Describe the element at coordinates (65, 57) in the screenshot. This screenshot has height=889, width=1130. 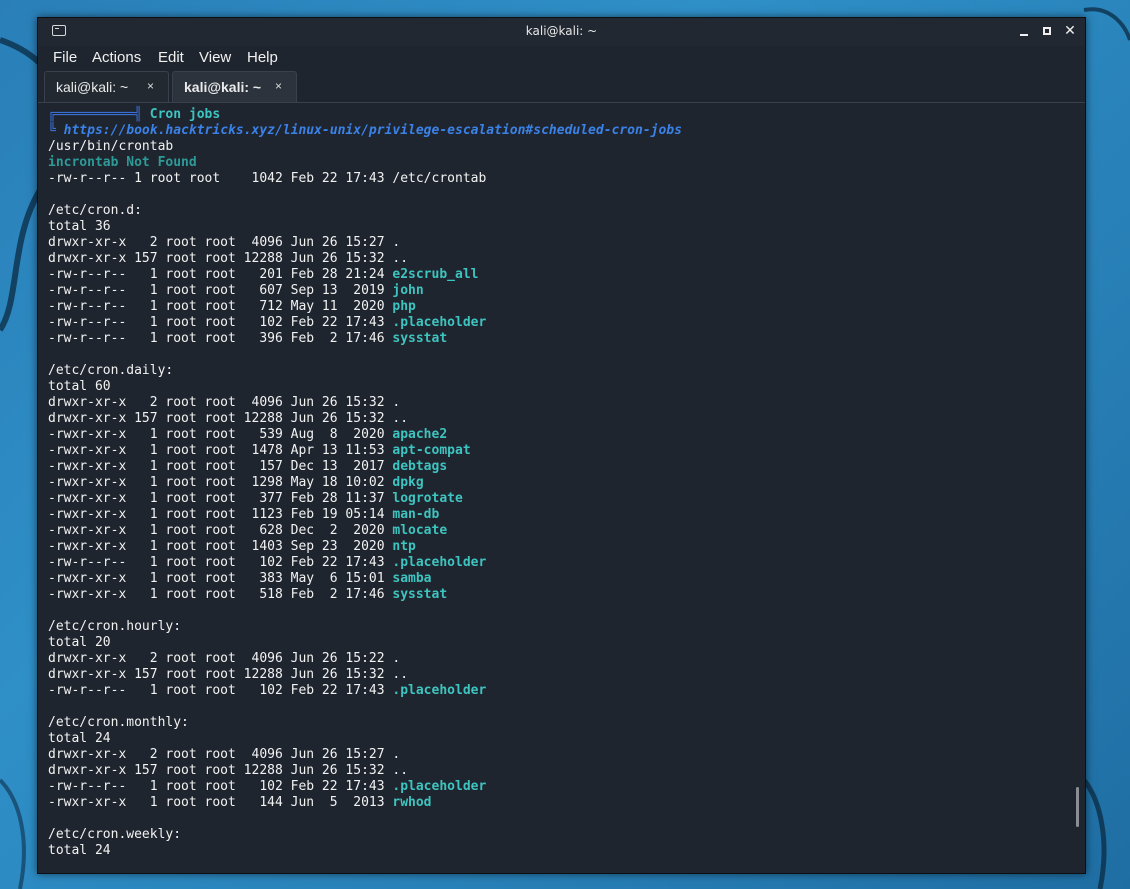
I see `menu-file: File` at that location.